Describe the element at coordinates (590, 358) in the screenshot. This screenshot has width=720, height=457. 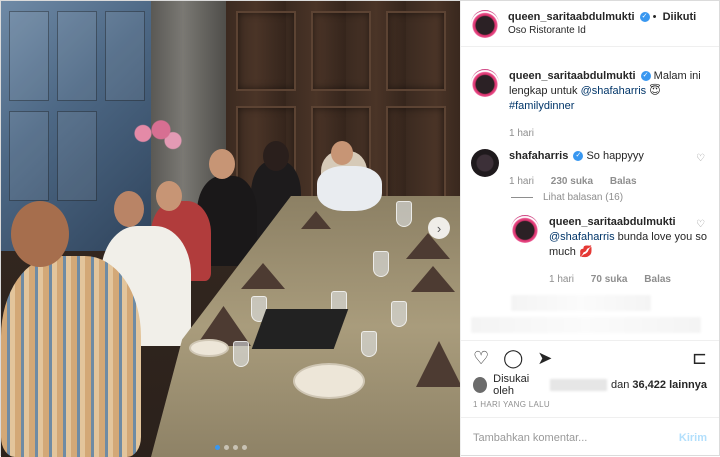
I see `post-actions: ♡ ◯ ➤ ⊏` at that location.